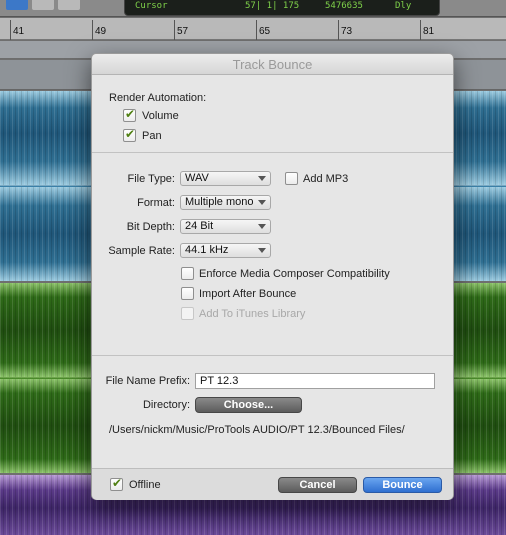 This screenshot has height=535, width=506. What do you see at coordinates (403, 6) in the screenshot?
I see `delay-indicator: Dly` at bounding box center [403, 6].